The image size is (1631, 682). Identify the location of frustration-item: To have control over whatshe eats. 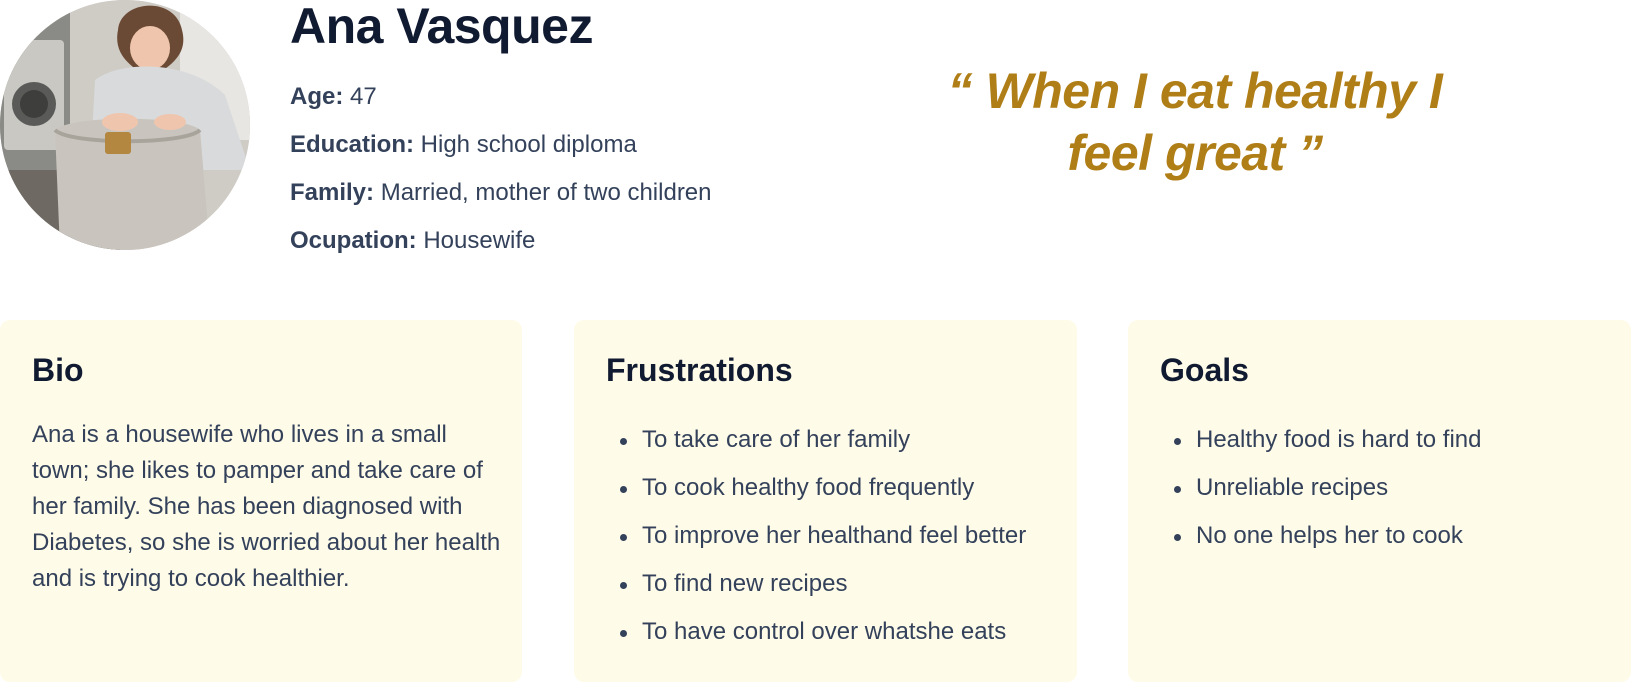
(816, 638).